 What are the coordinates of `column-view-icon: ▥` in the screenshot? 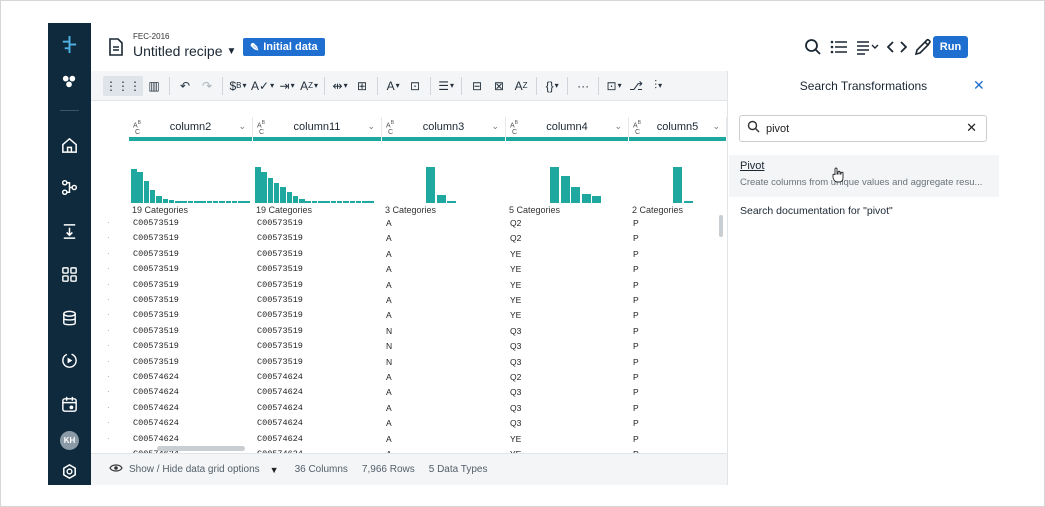 It's located at (154, 86).